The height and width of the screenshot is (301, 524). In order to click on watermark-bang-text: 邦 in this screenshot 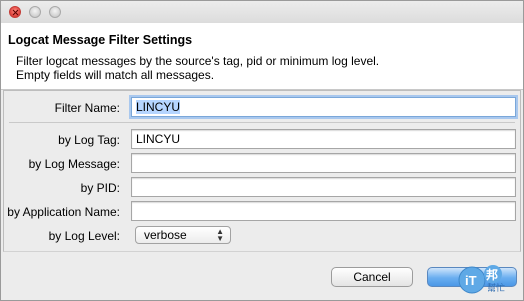, I will do `click(492, 274)`.